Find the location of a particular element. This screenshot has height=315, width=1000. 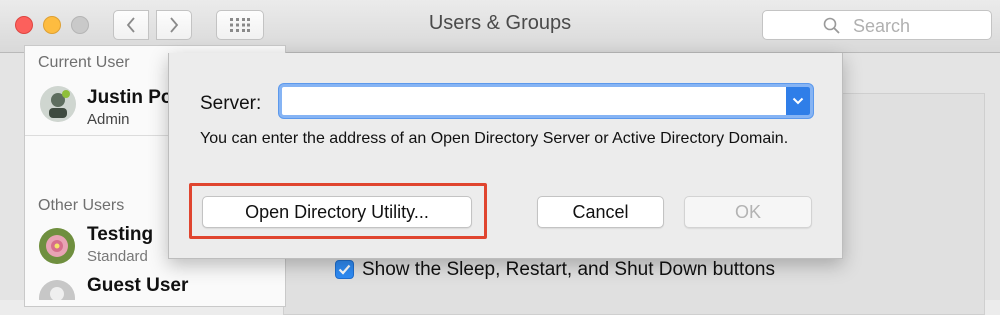

server-label: Server: is located at coordinates (231, 103).